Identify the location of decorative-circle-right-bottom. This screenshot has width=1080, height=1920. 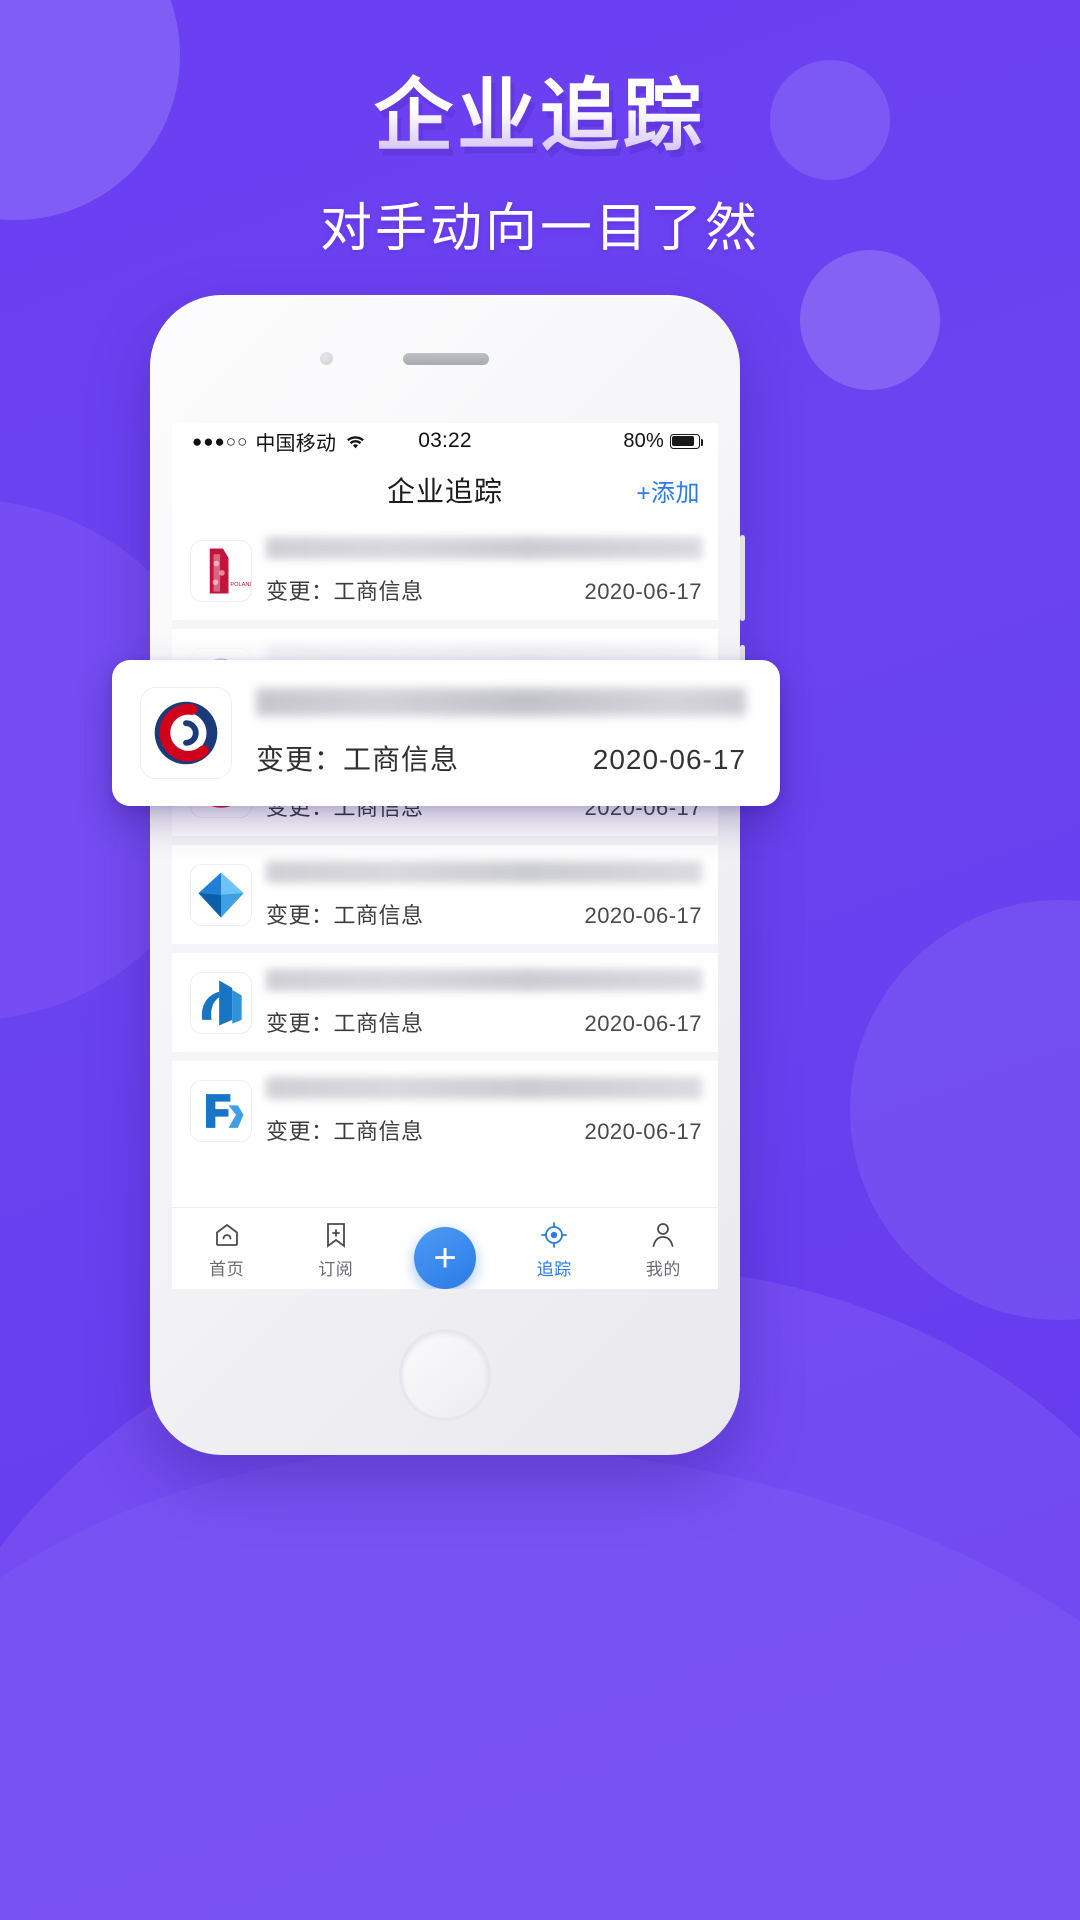
(965, 1110).